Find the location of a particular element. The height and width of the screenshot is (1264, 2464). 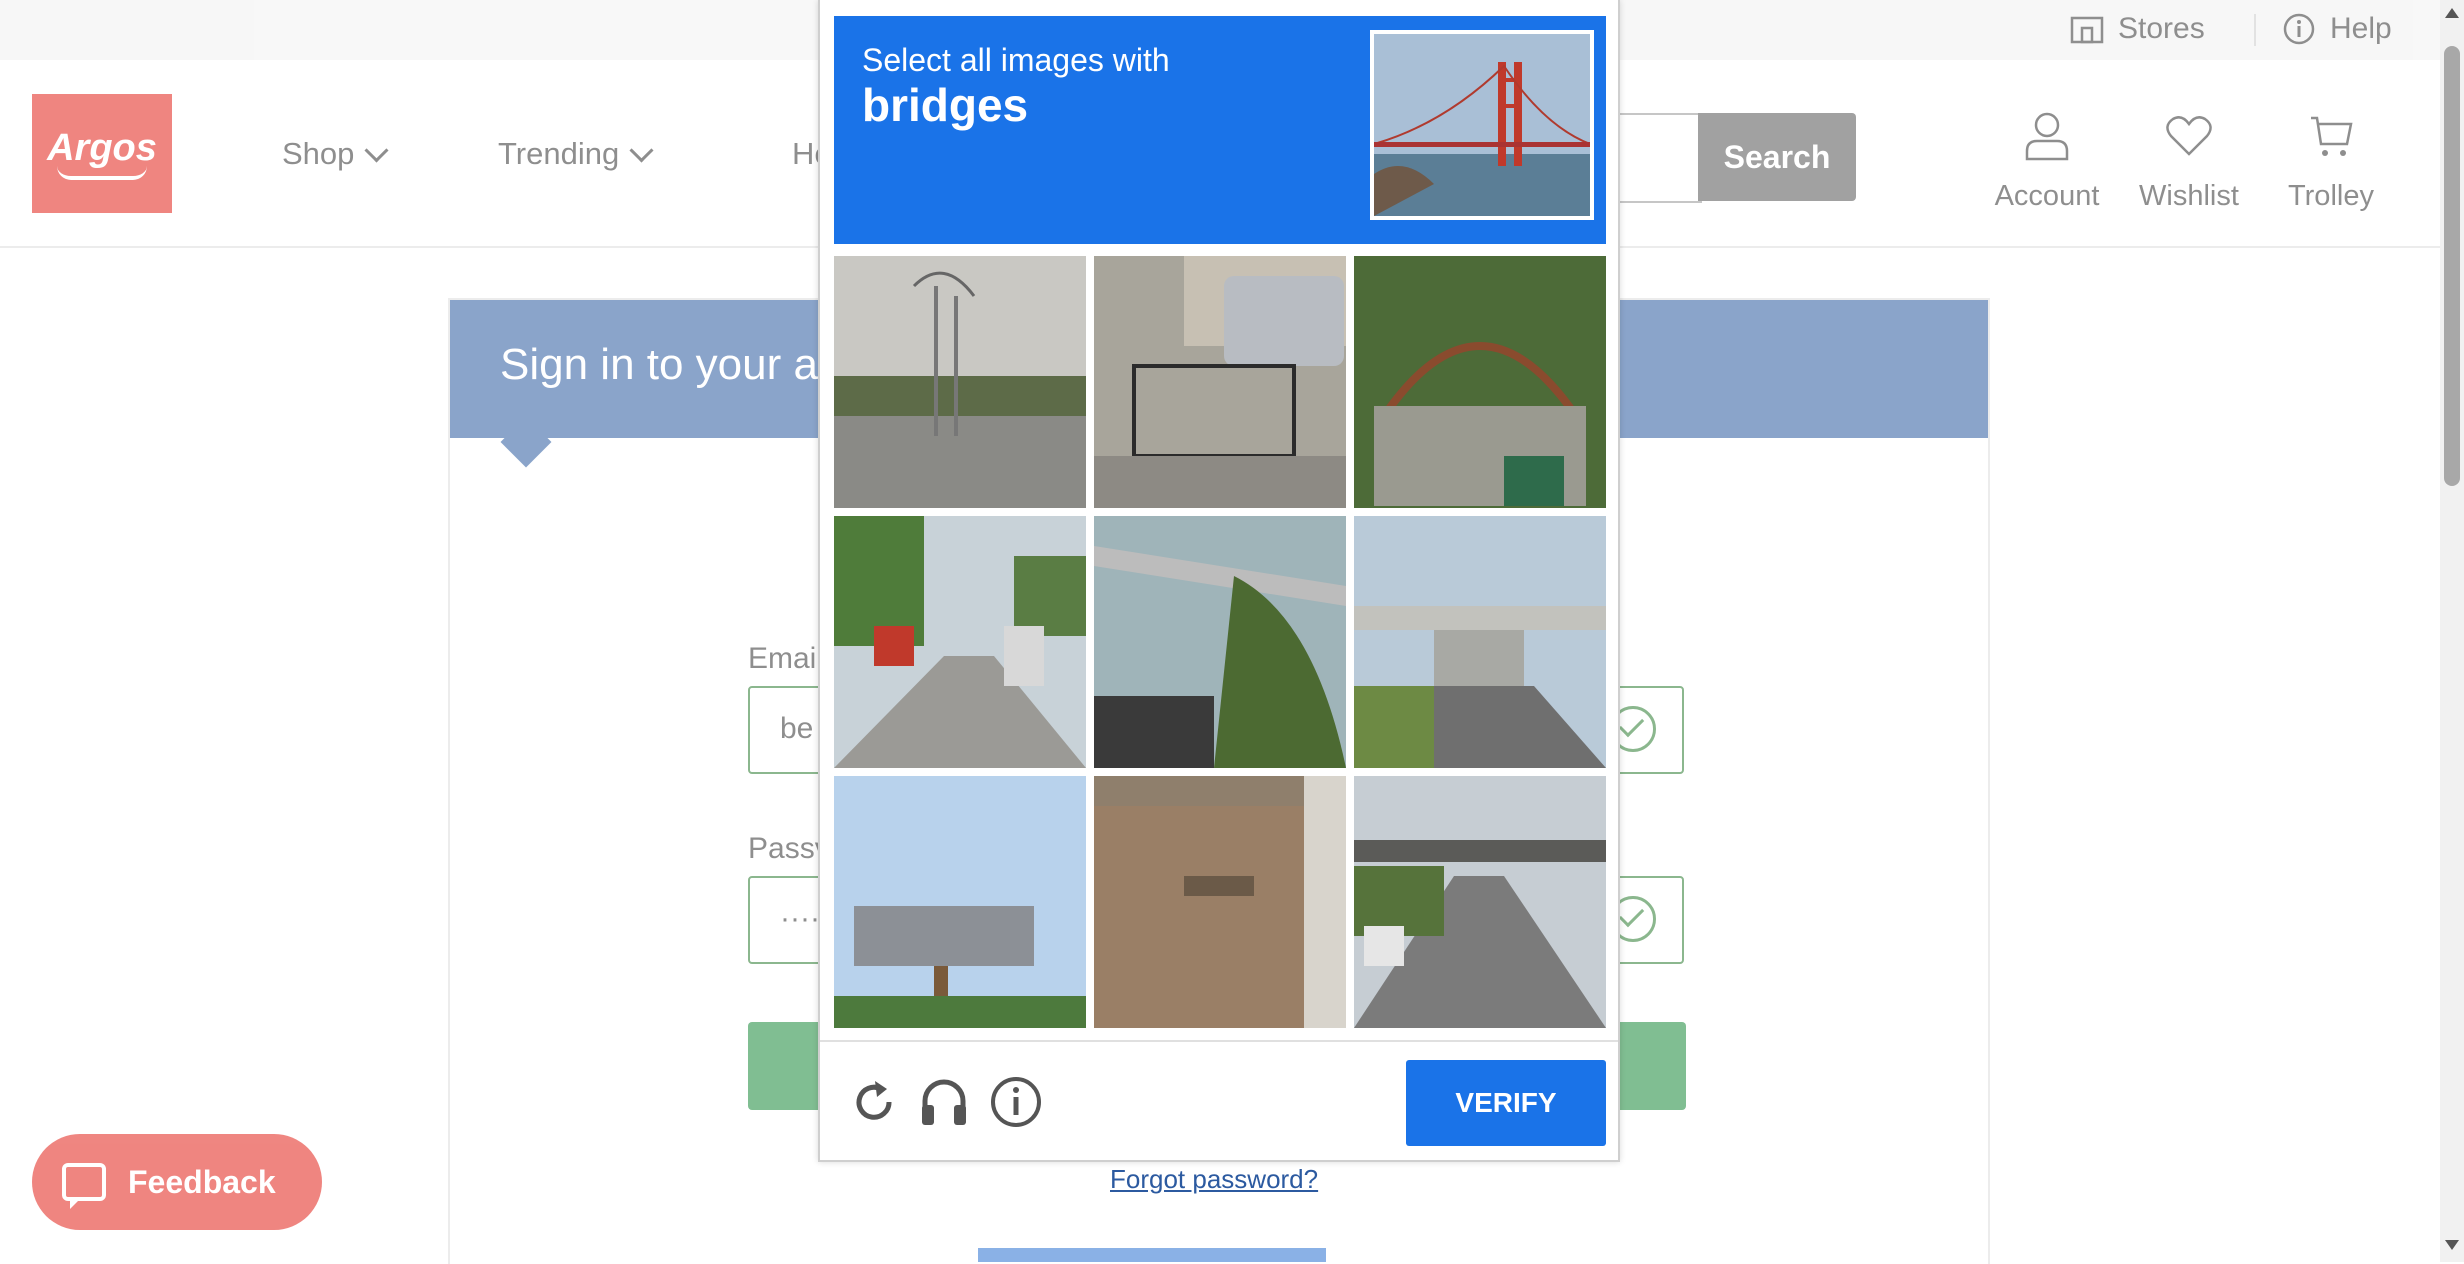

nav-trending-label: Trending is located at coordinates (559, 153).